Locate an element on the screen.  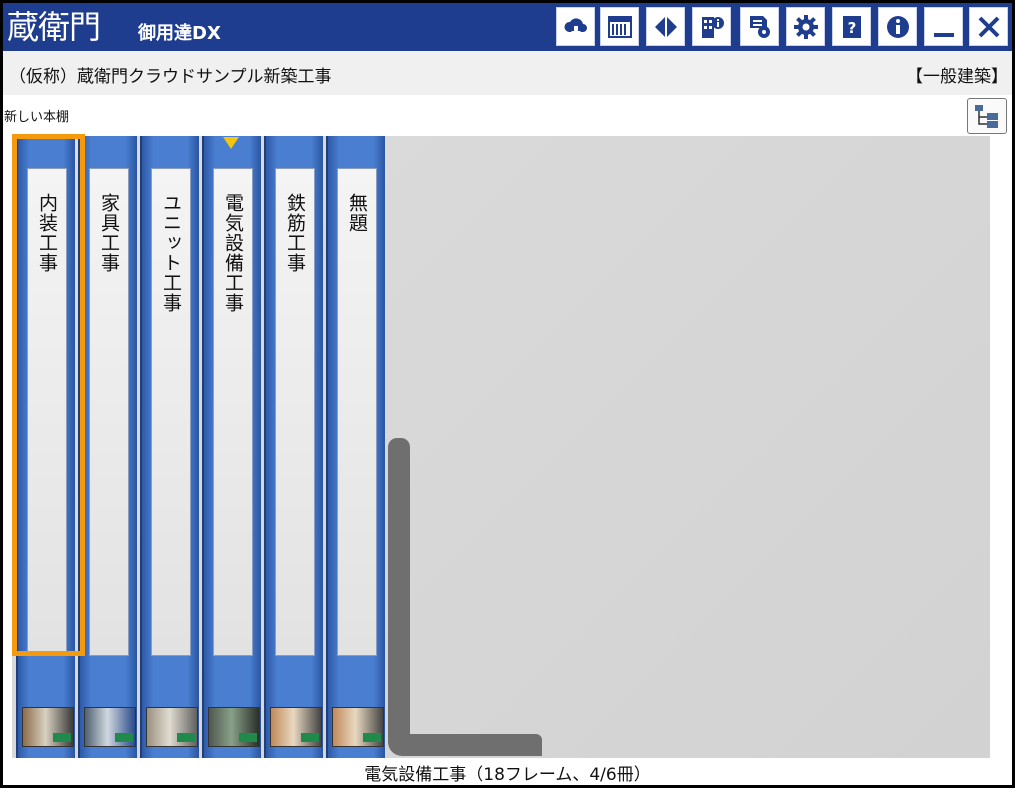
gear-icon is located at coordinates (805, 26).